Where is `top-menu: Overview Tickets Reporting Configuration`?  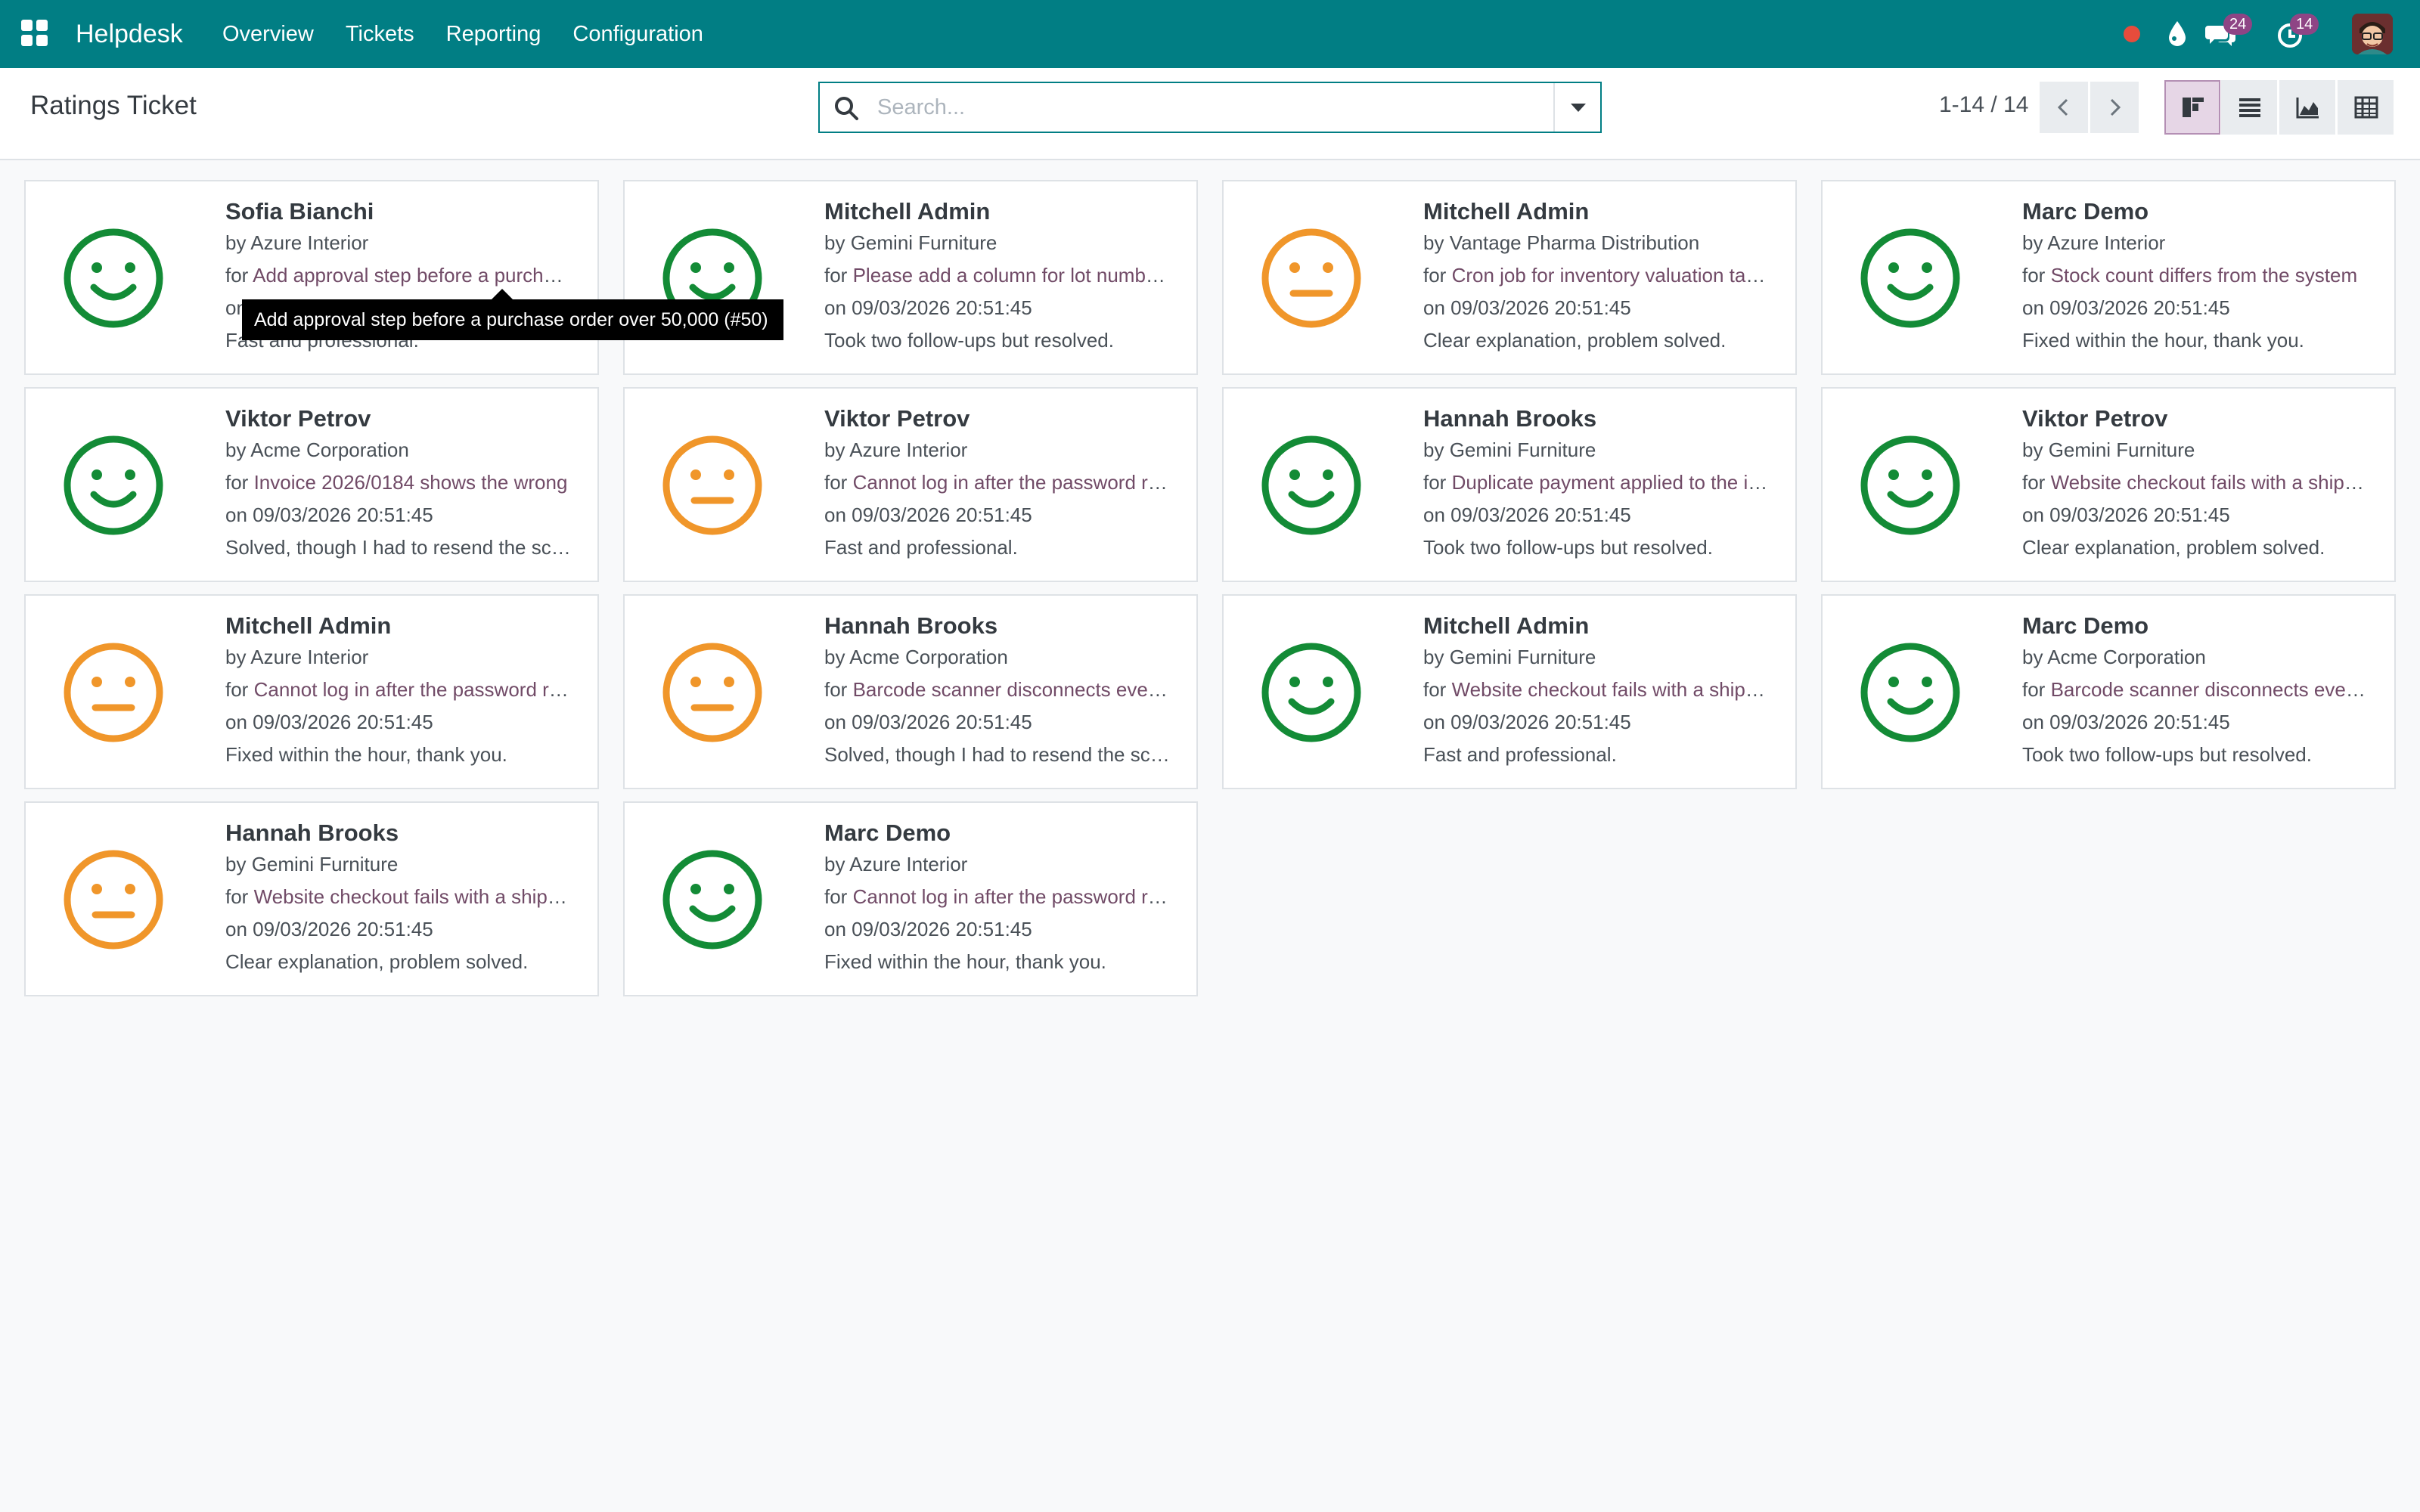 top-menu: Overview Tickets Reporting Configuration is located at coordinates (478, 34).